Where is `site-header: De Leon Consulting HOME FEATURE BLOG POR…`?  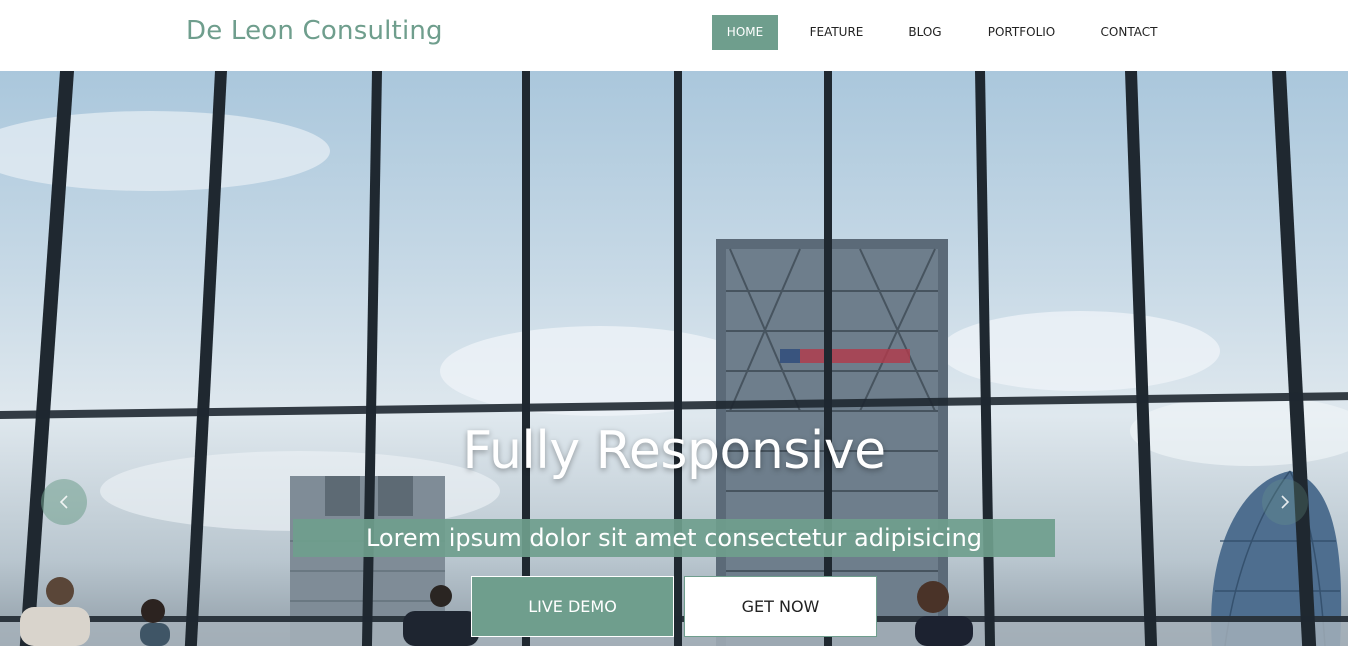 site-header: De Leon Consulting HOME FEATURE BLOG POR… is located at coordinates (674, 35).